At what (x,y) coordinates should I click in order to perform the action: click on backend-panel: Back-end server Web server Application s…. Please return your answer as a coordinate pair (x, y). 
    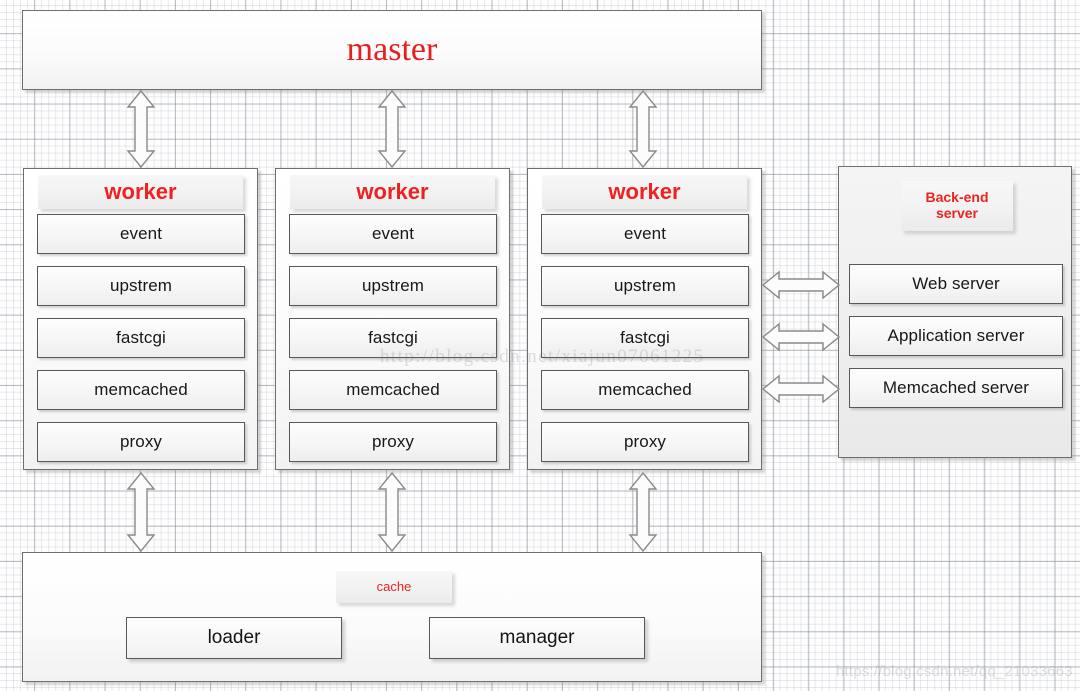
    Looking at the image, I should click on (955, 312).